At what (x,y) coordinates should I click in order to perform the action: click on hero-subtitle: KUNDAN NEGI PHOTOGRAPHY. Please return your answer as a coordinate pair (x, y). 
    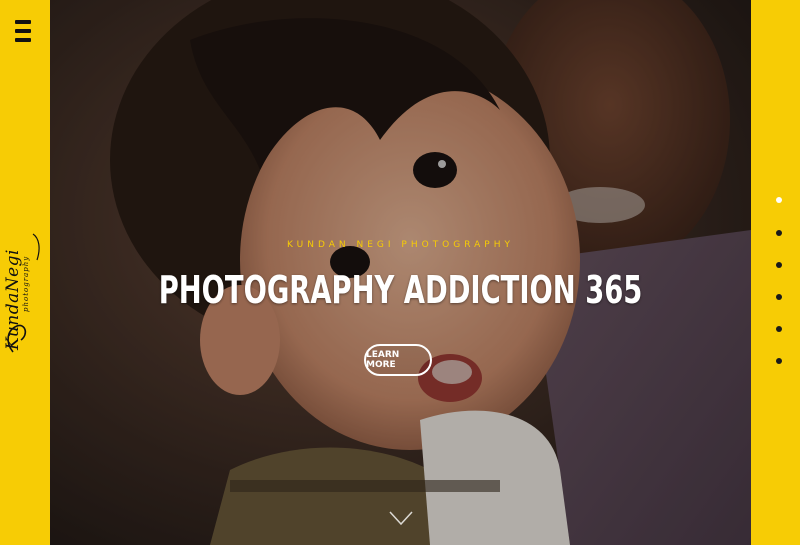
    Looking at the image, I should click on (400, 245).